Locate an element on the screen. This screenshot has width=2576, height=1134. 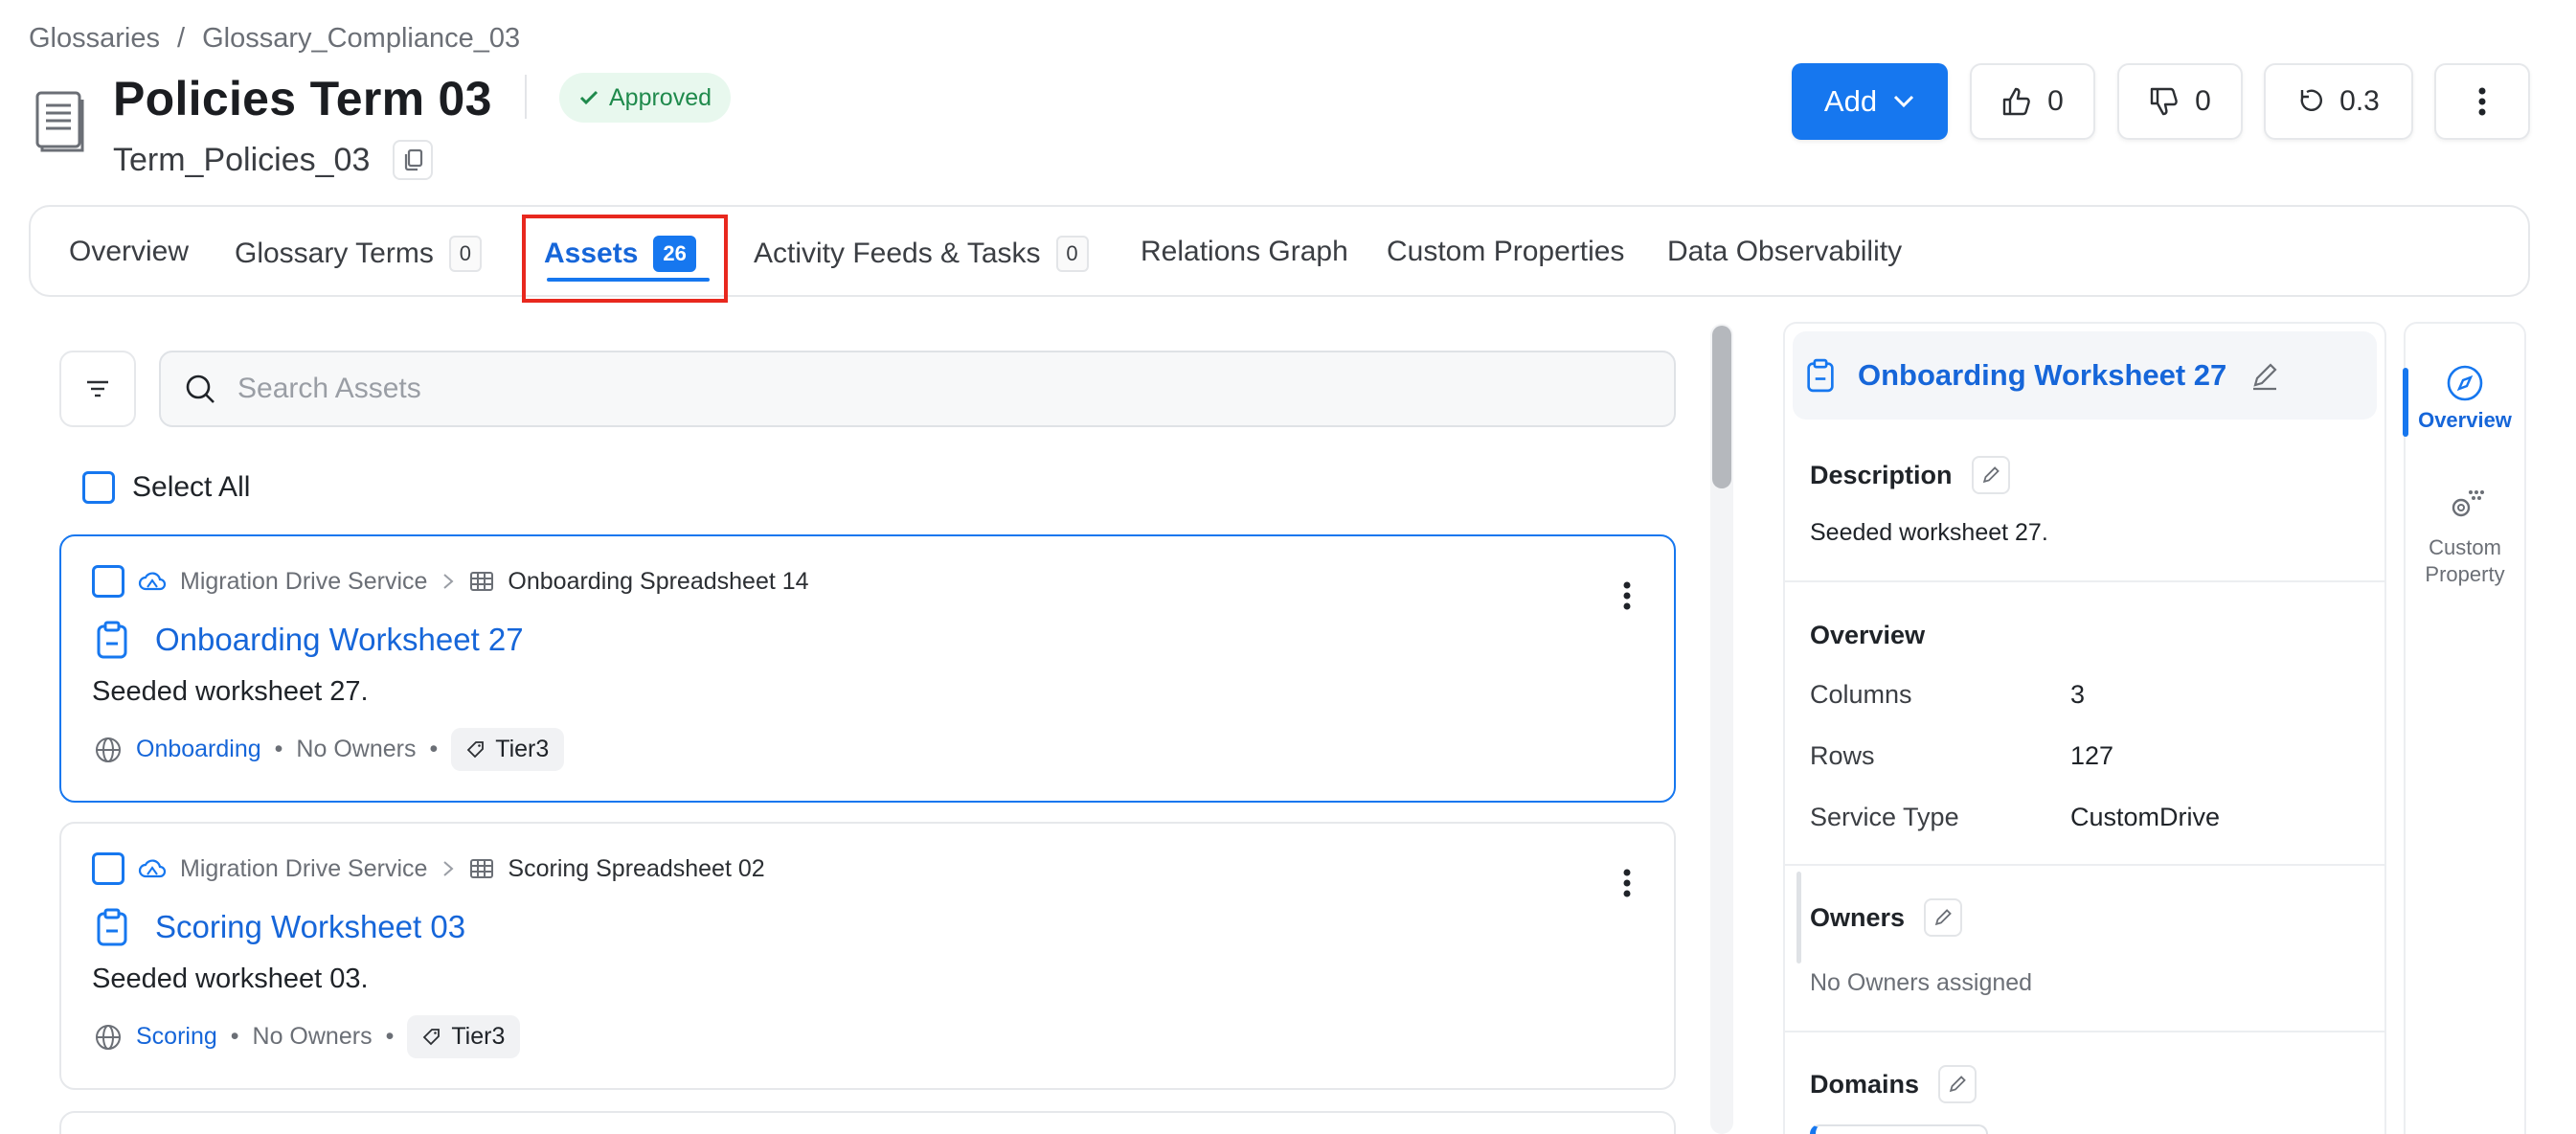
asset-meta: Onboarding • No Owners • Tier3 is located at coordinates (329, 749).